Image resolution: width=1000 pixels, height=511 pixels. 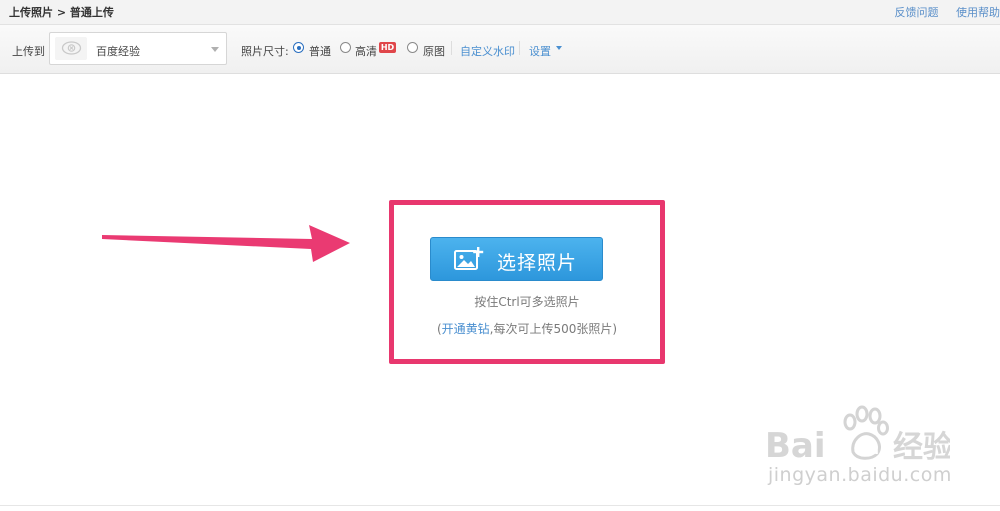 What do you see at coordinates (345, 47) in the screenshot?
I see `size-hd-radio` at bounding box center [345, 47].